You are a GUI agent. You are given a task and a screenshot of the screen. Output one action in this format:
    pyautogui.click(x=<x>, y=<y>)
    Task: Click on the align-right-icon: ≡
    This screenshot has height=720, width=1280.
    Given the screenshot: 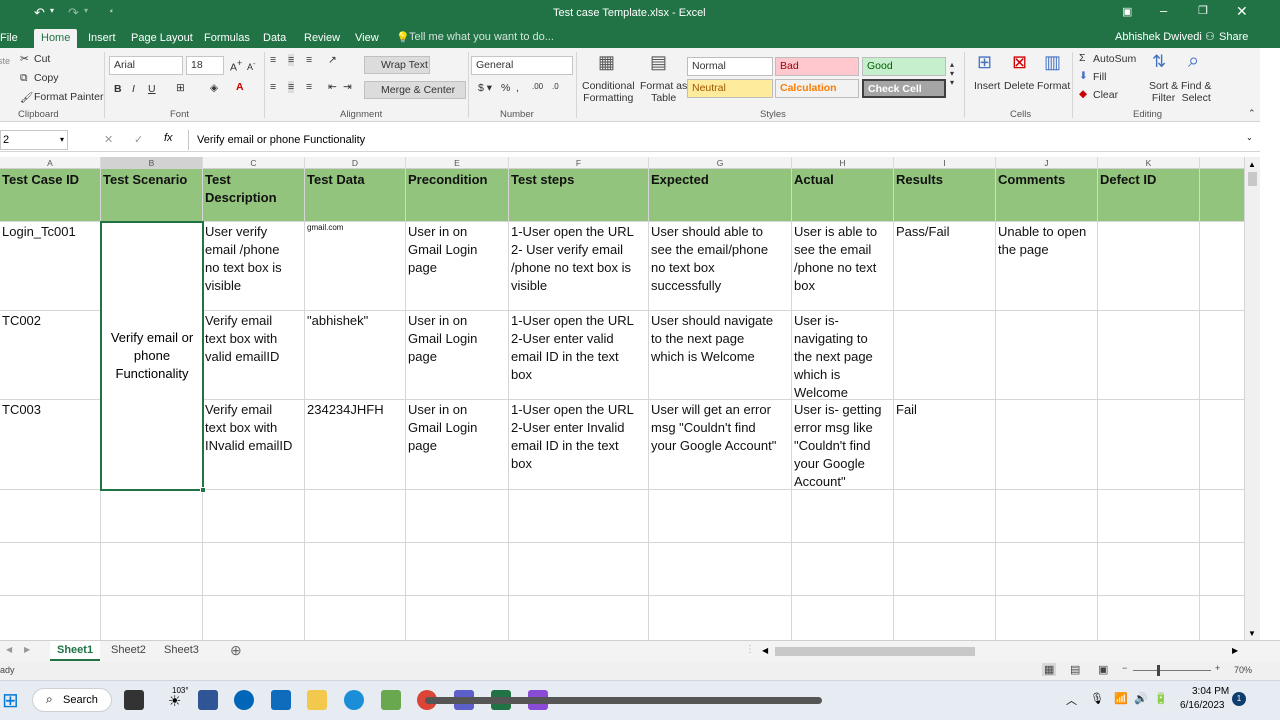 What is the action you would take?
    pyautogui.click(x=309, y=87)
    